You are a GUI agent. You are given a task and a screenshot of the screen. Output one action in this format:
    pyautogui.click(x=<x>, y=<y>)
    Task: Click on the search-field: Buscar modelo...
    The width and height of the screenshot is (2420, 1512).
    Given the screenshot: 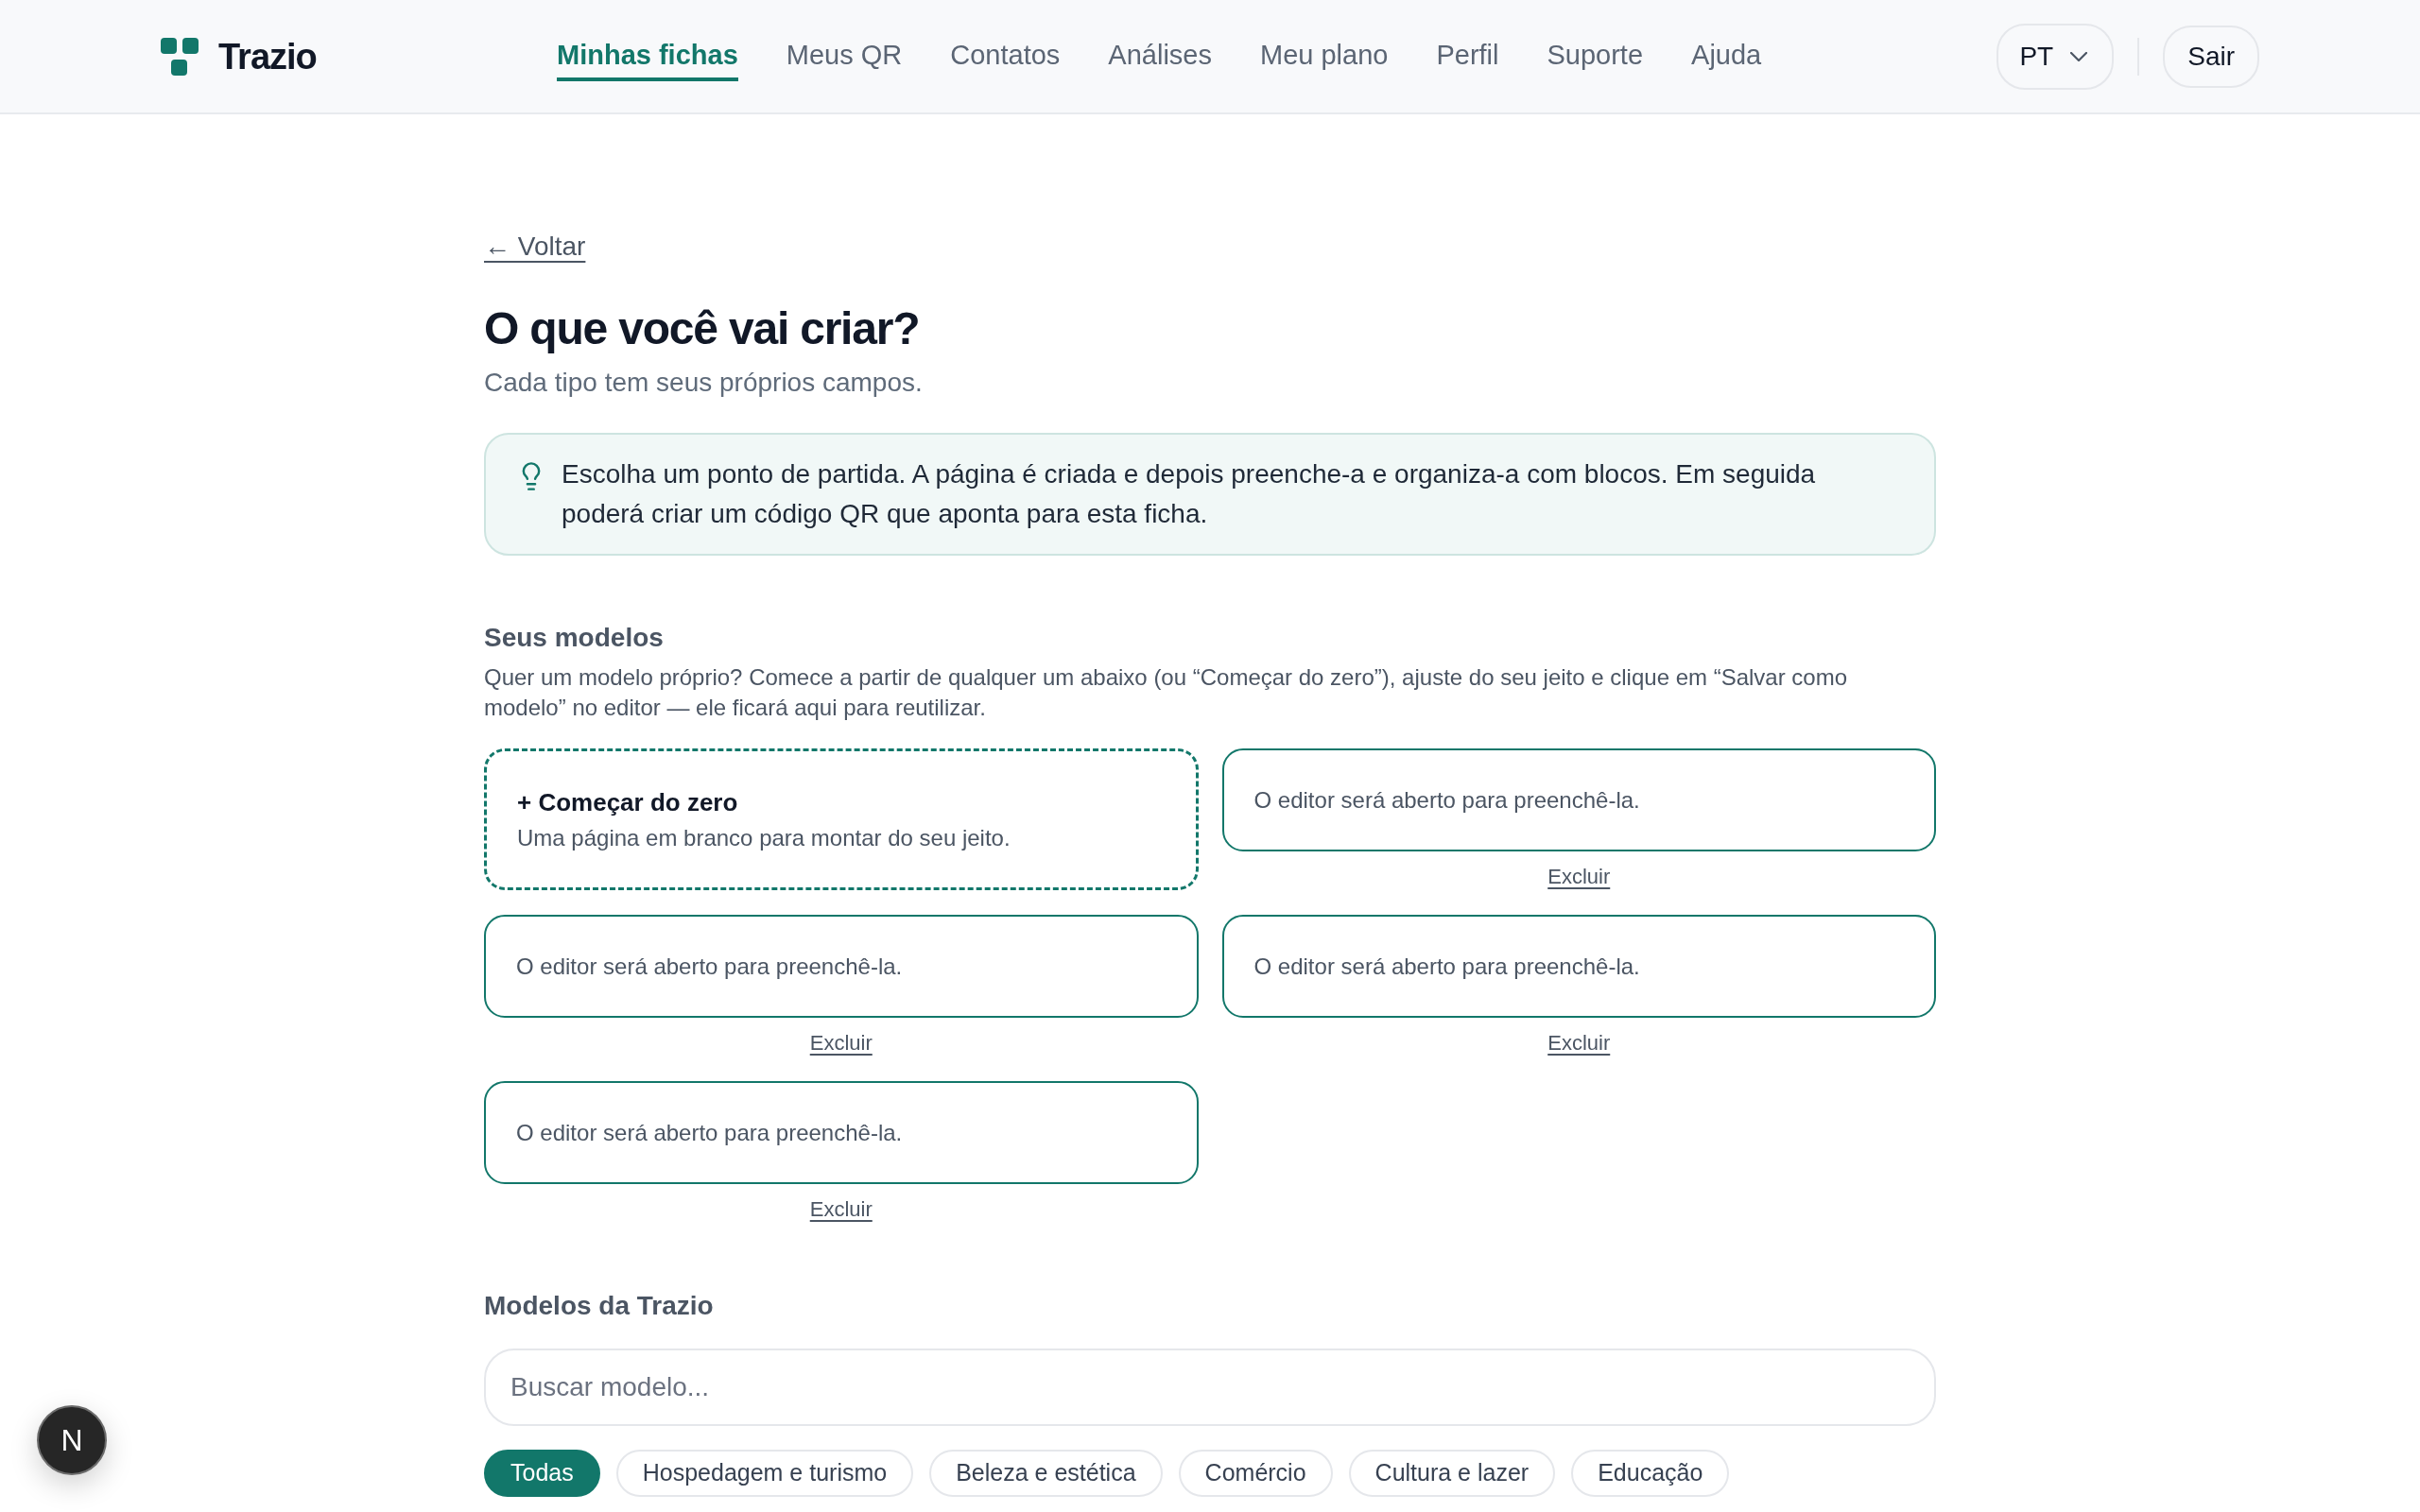 What is the action you would take?
    pyautogui.click(x=1210, y=1387)
    